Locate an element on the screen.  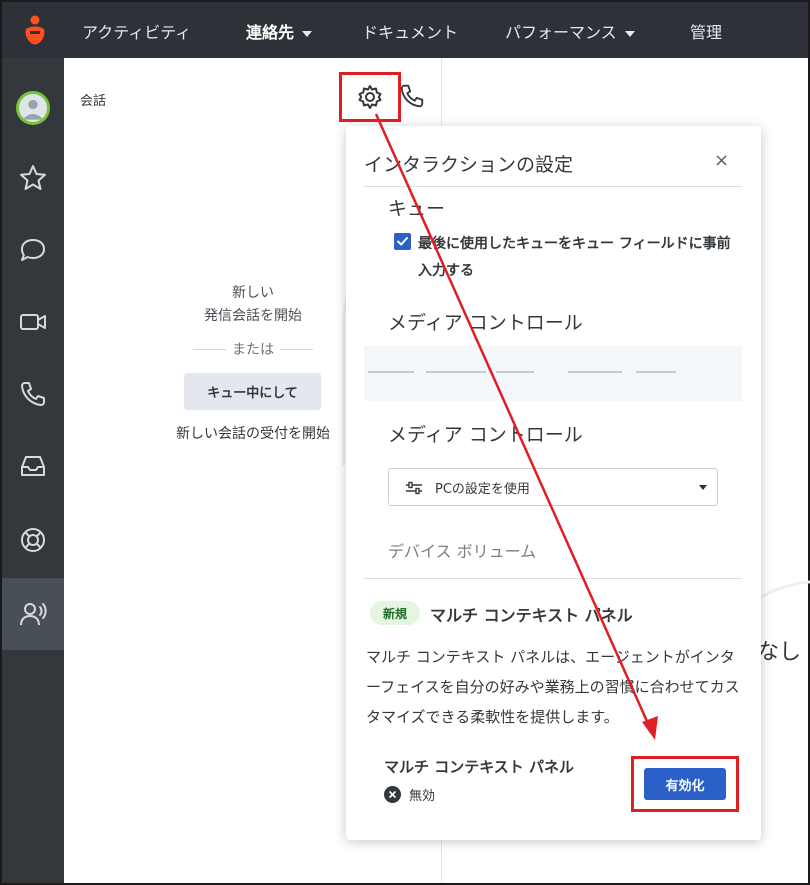
disabled-x-icon is located at coordinates (392, 794).